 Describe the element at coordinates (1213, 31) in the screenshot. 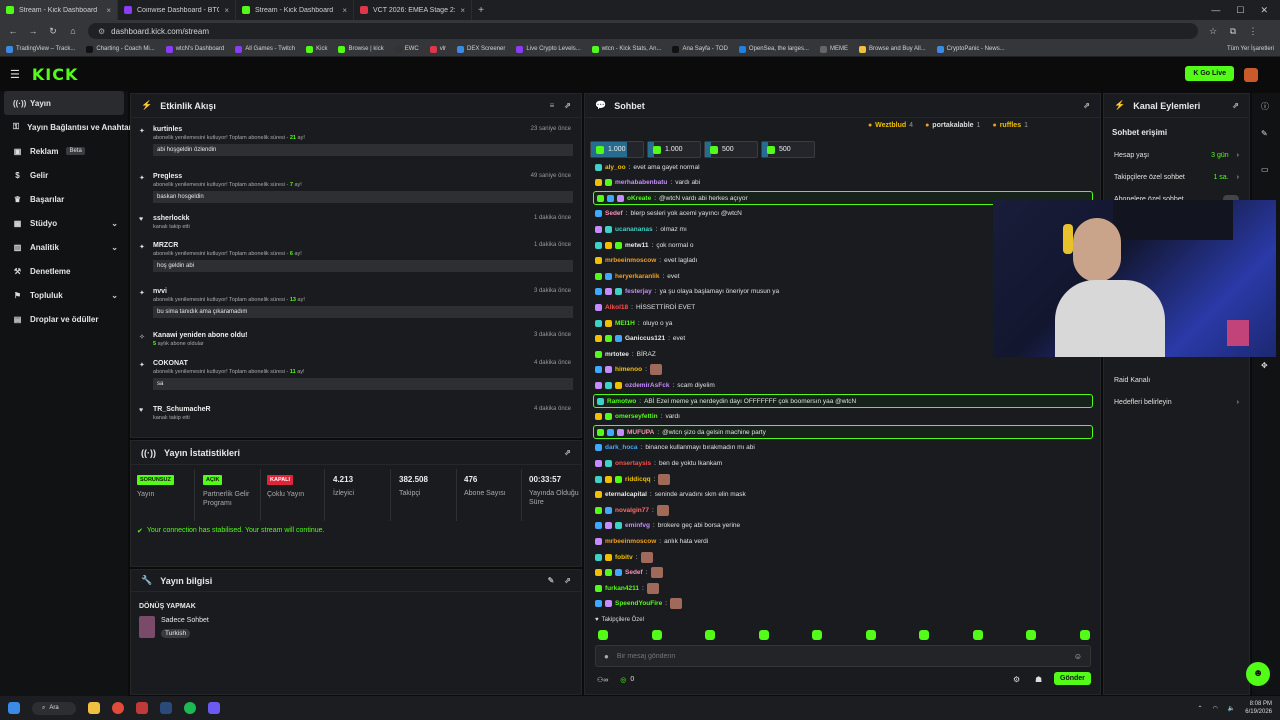

I see `bookmark-star-icon: ☆` at that location.